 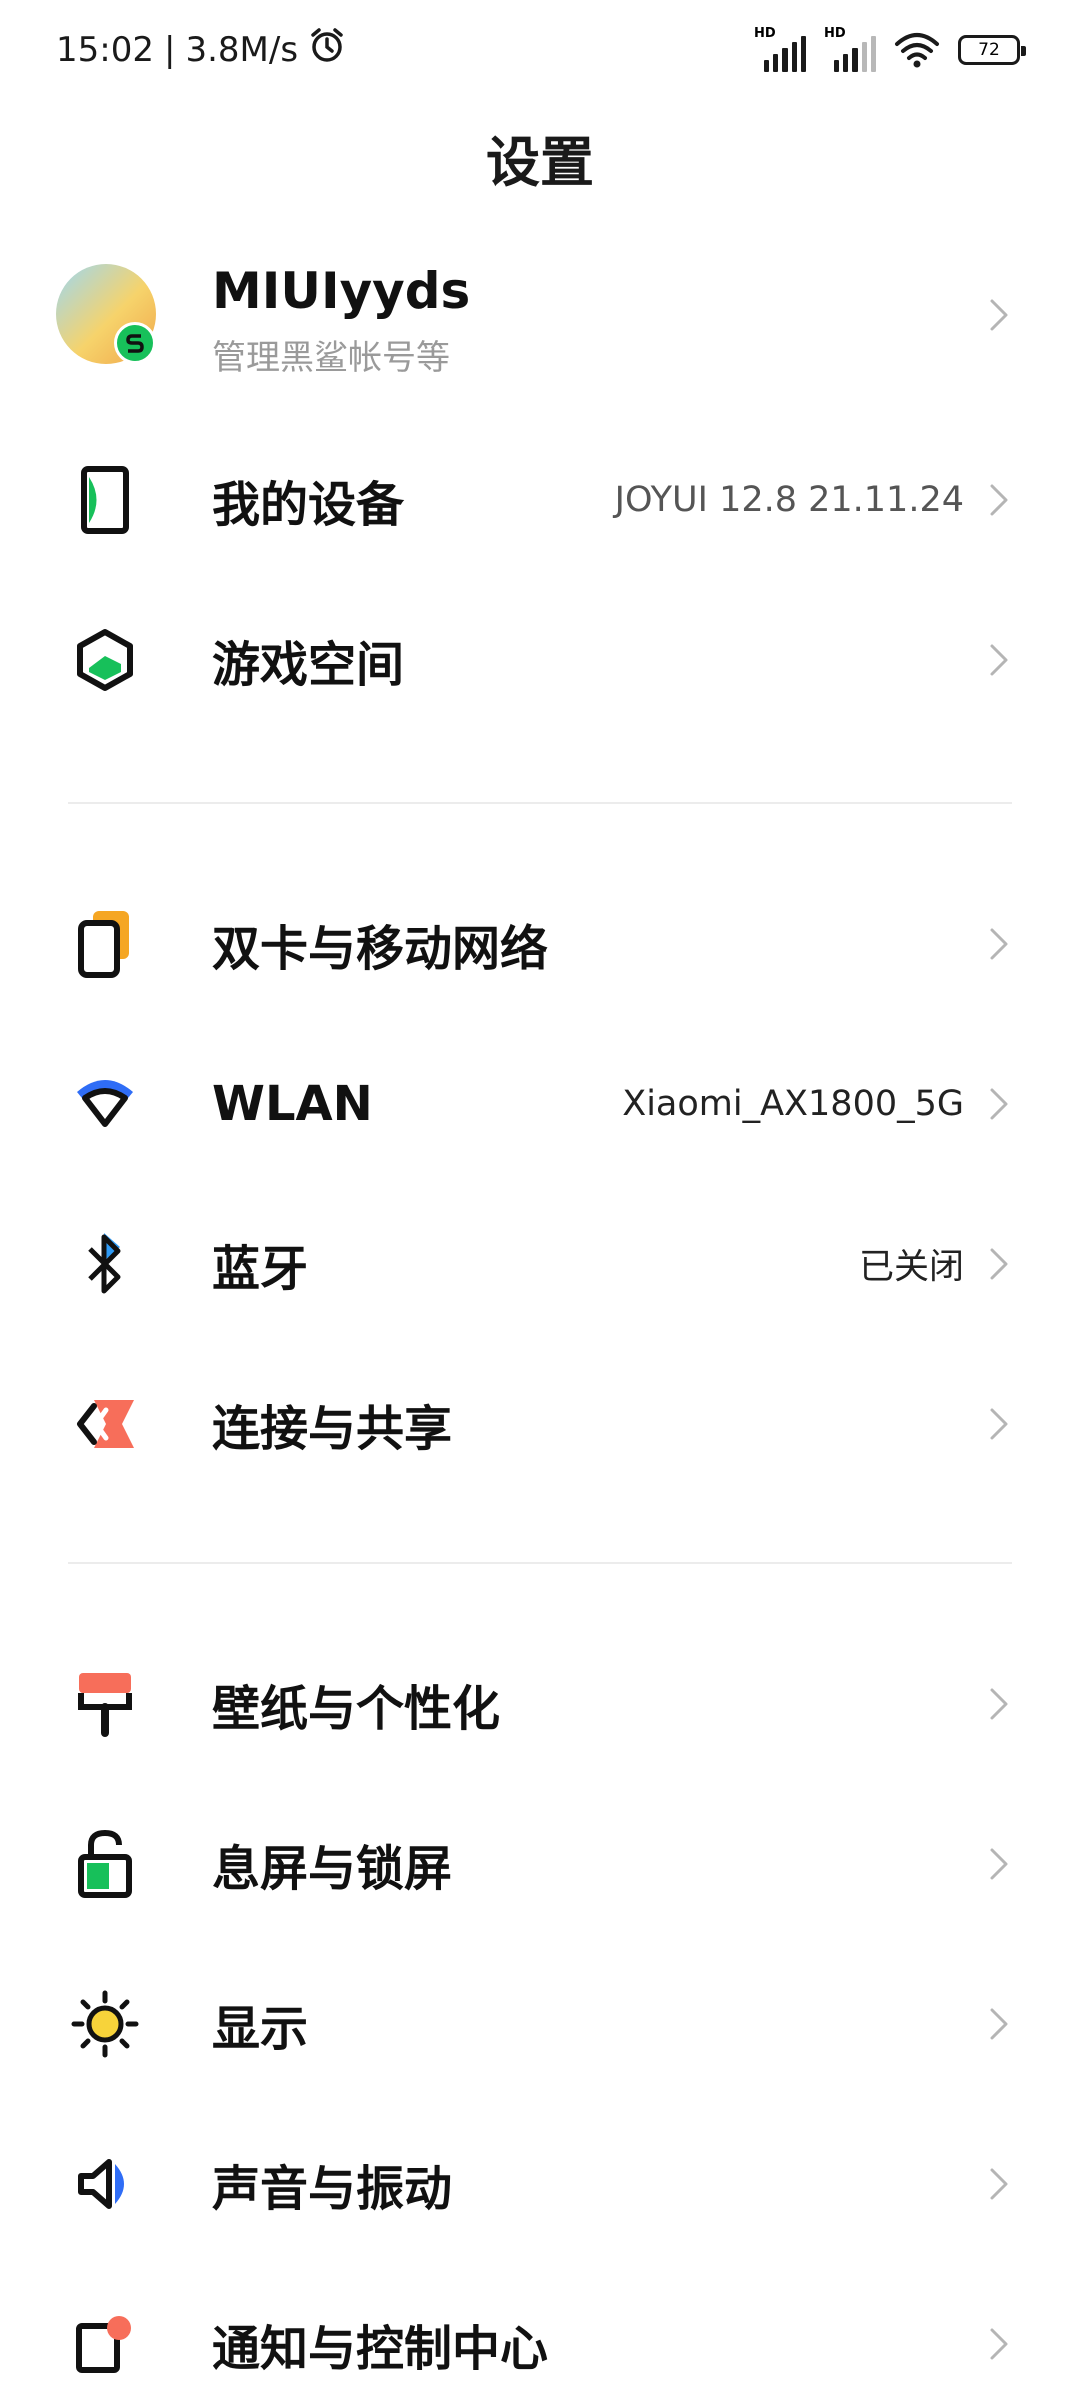 I want to click on lockscreen-label: 息屏与锁屏, so click(x=332, y=1869).